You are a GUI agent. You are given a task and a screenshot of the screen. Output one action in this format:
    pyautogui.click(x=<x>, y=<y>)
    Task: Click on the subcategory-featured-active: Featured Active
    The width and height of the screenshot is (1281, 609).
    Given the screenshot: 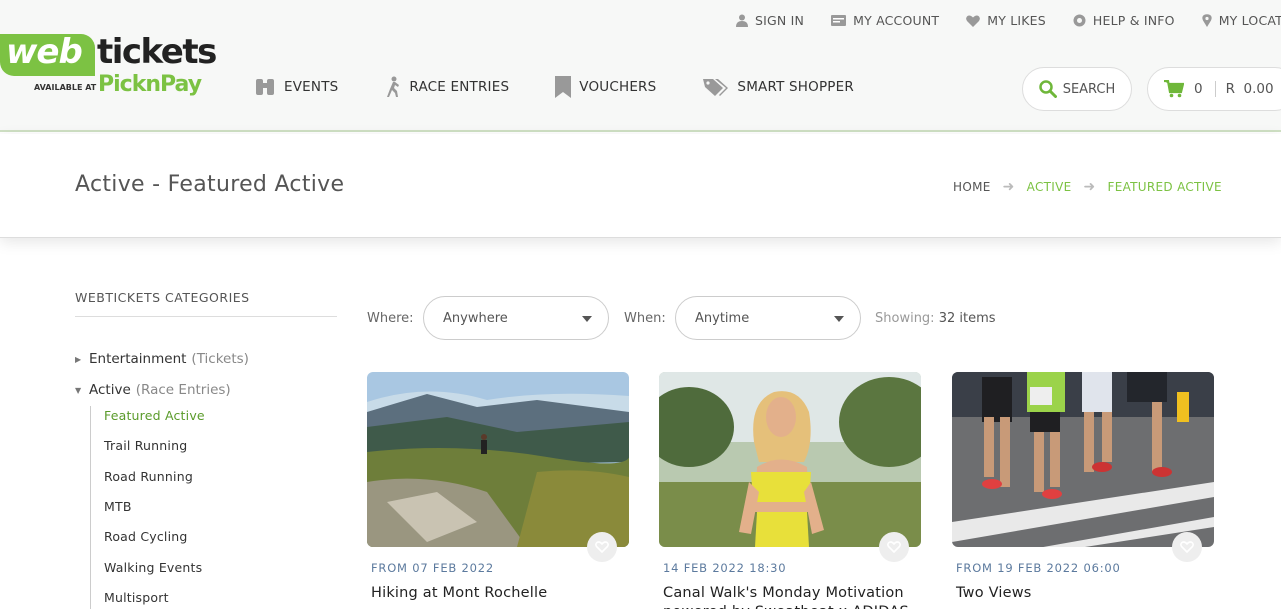 What is the action you would take?
    pyautogui.click(x=154, y=415)
    